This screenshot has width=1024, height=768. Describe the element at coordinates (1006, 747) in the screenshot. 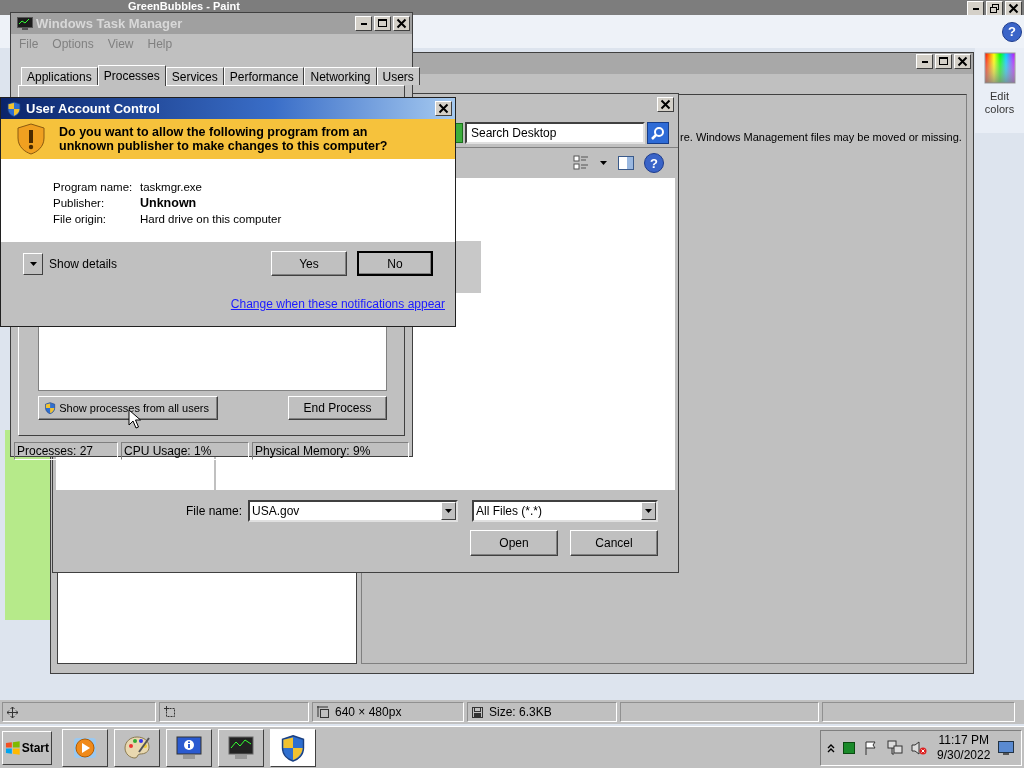

I see `show-desktop-icon` at that location.